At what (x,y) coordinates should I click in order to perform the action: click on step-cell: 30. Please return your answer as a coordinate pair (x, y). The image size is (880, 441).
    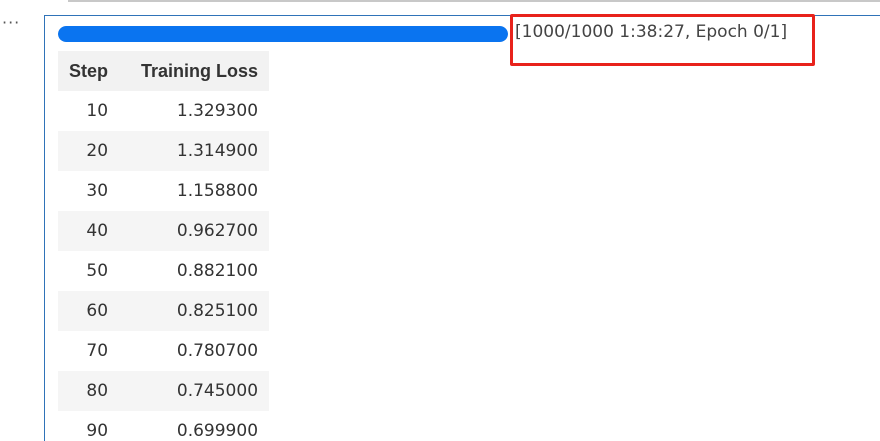
    Looking at the image, I should click on (89, 191).